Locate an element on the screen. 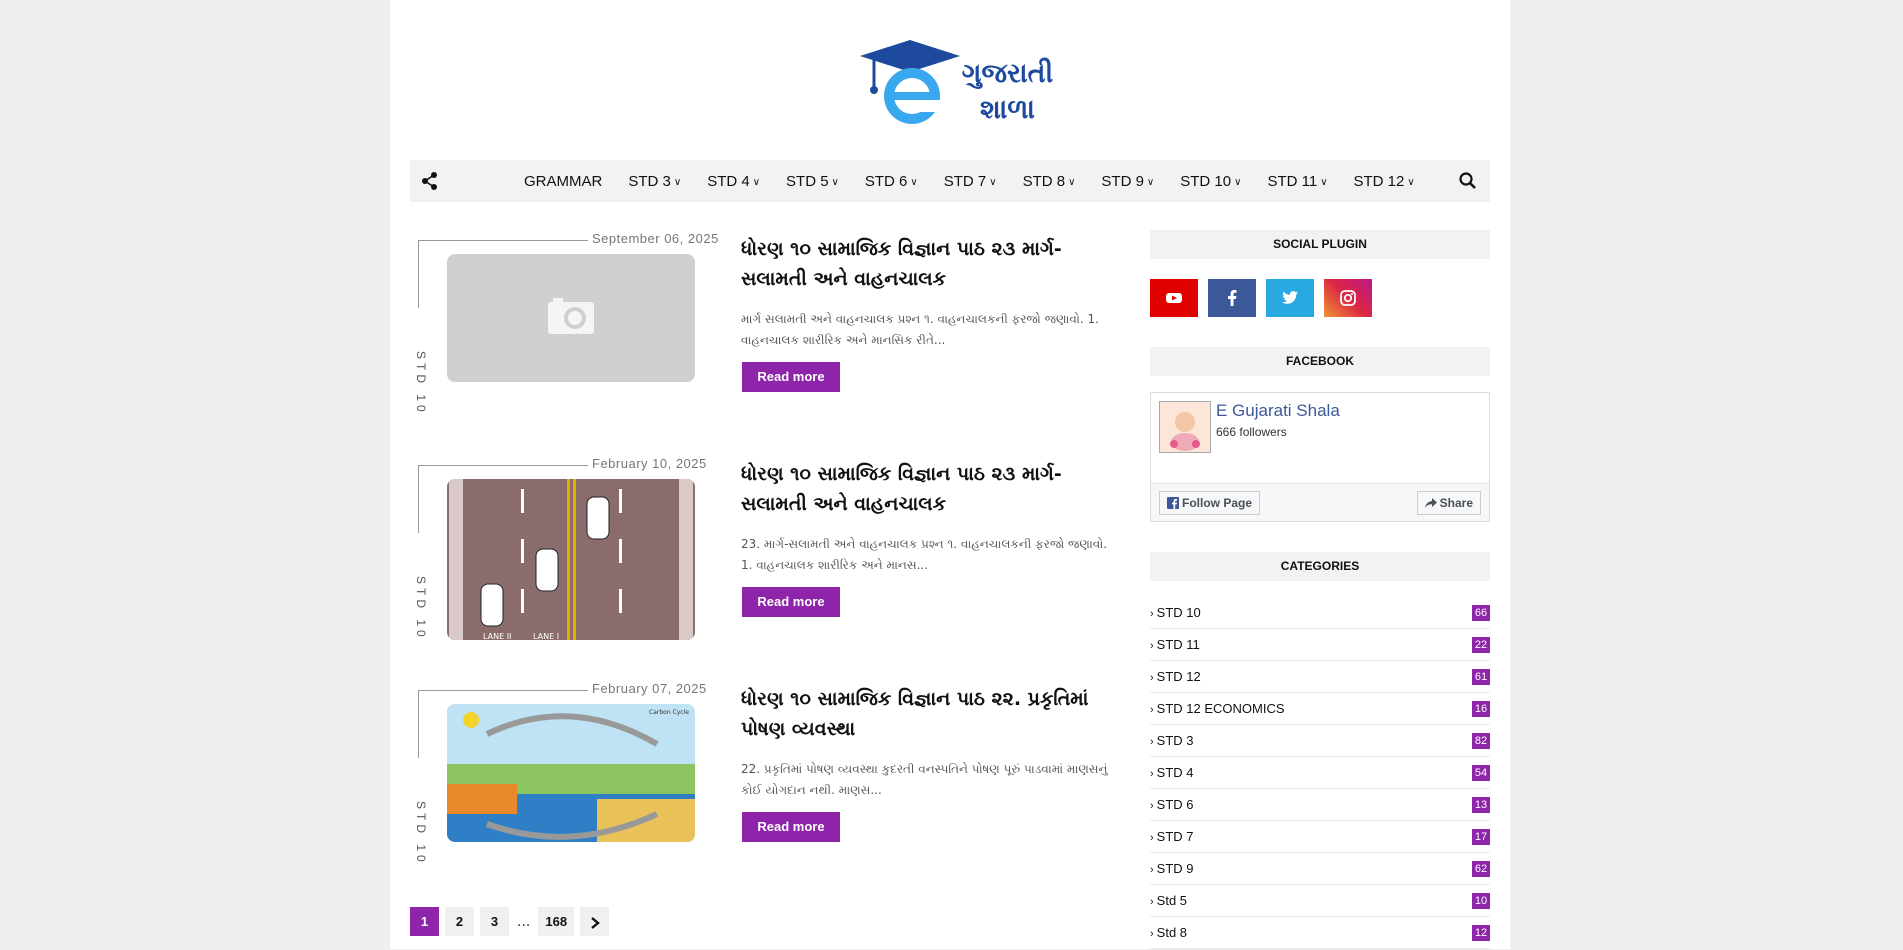 Image resolution: width=1903 pixels, height=950 pixels. logo-text-line1: ગુજરાતી is located at coordinates (1007, 73).